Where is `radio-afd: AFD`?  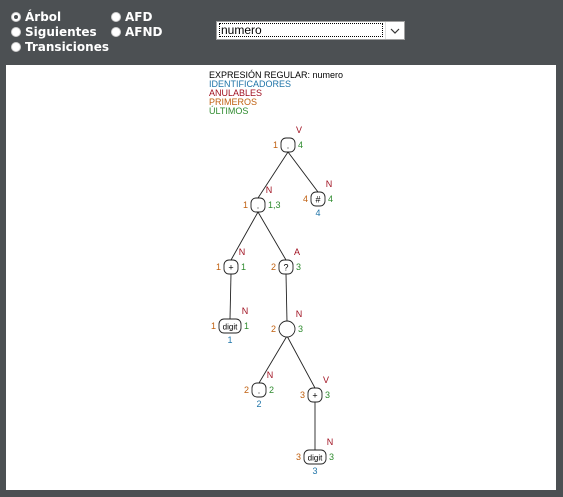 radio-afd: AFD is located at coordinates (131, 17).